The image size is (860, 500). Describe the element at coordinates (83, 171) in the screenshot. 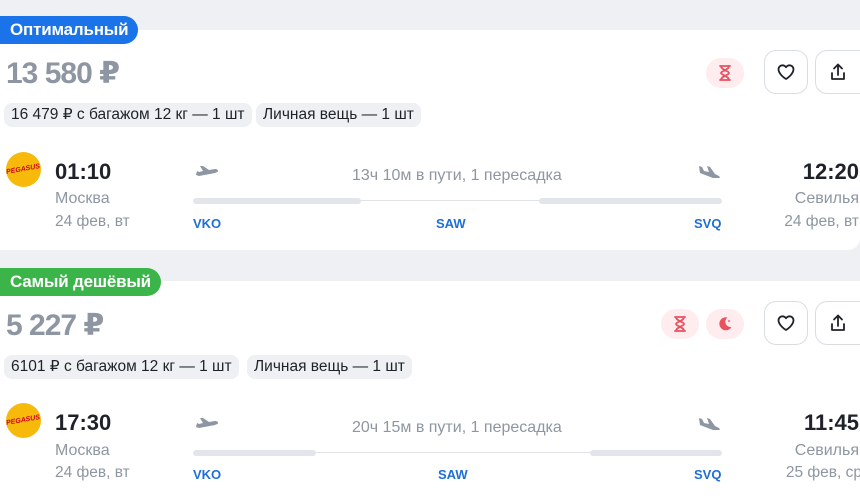

I see `departure-time: 01:10` at that location.